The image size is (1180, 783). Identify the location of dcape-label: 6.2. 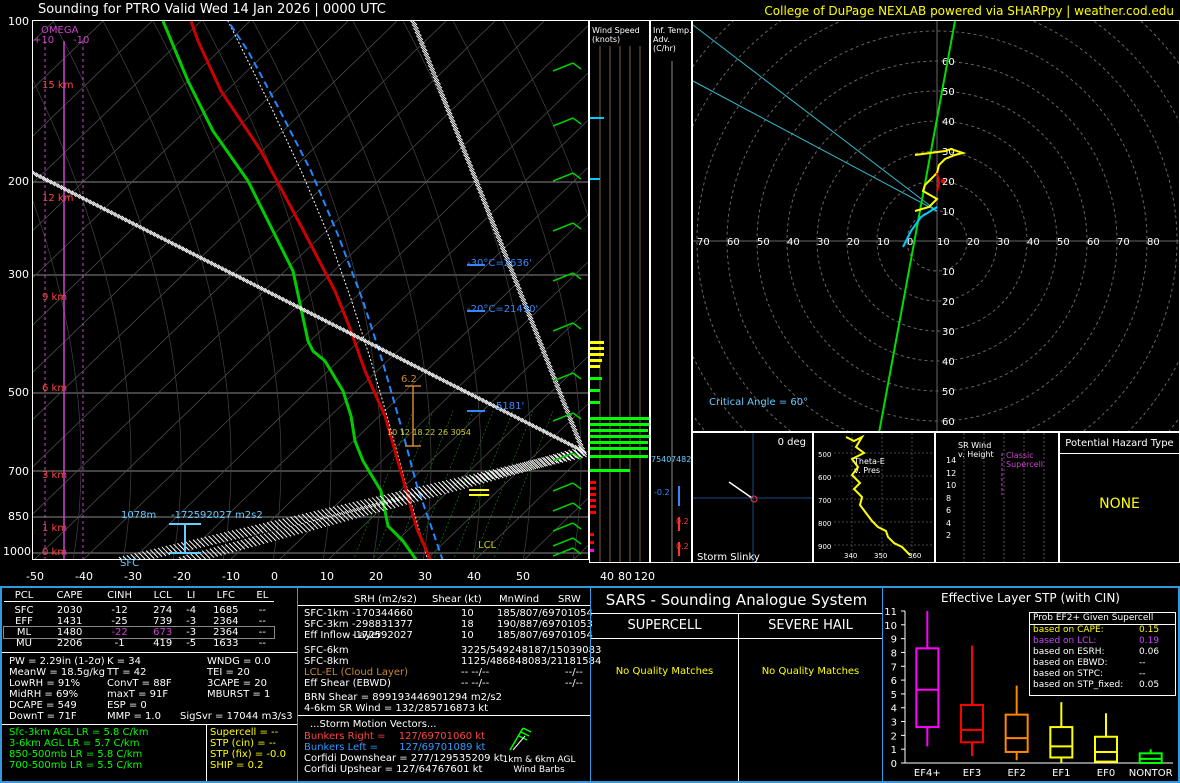
(409, 379).